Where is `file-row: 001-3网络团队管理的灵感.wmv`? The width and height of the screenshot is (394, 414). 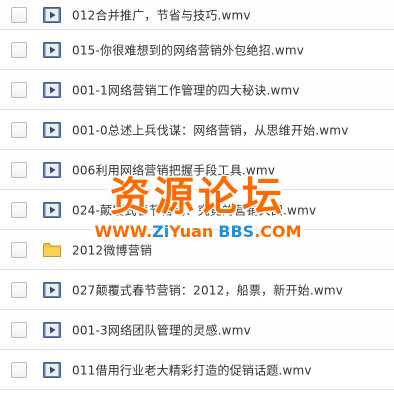
file-row: 001-3网络团队管理的灵感.wmv is located at coordinates (197, 330).